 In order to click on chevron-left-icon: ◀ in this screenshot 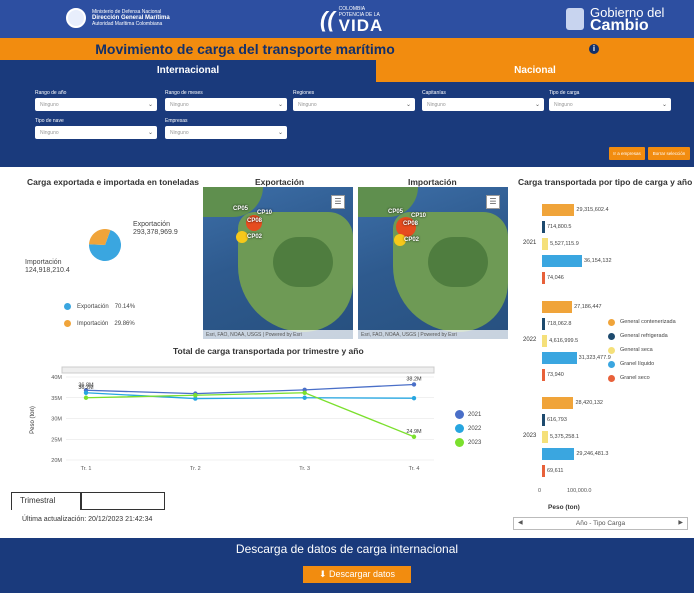, I will do `click(520, 523)`.